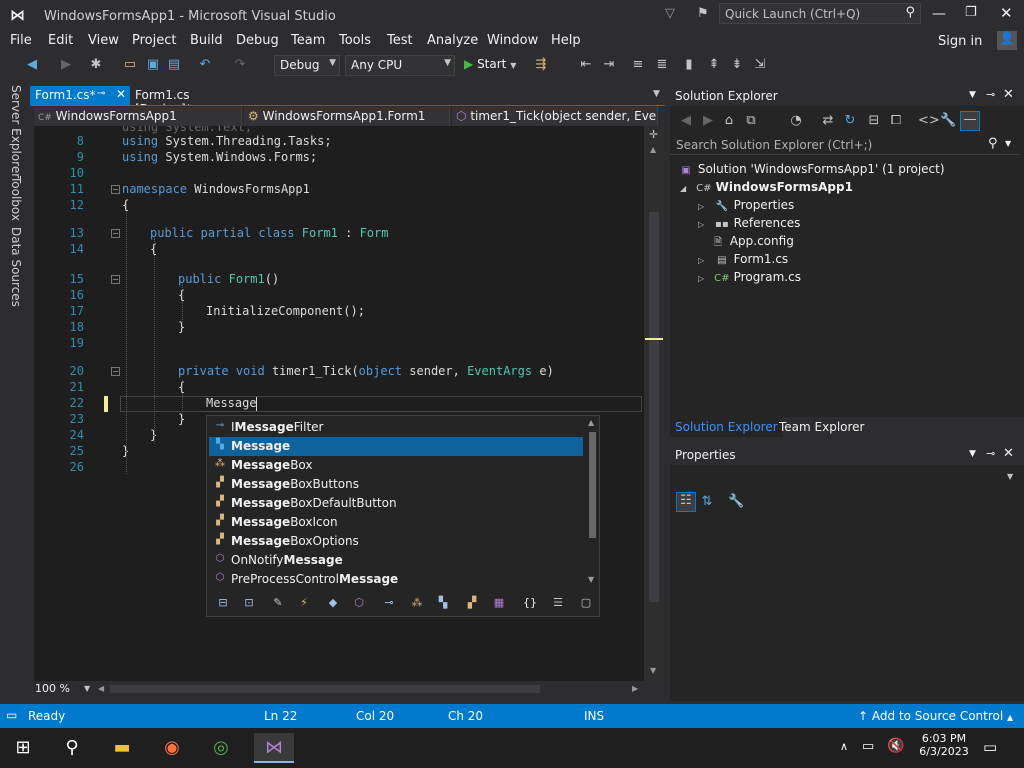  I want to click on zoom-level-select: 100 % ▼, so click(62, 689).